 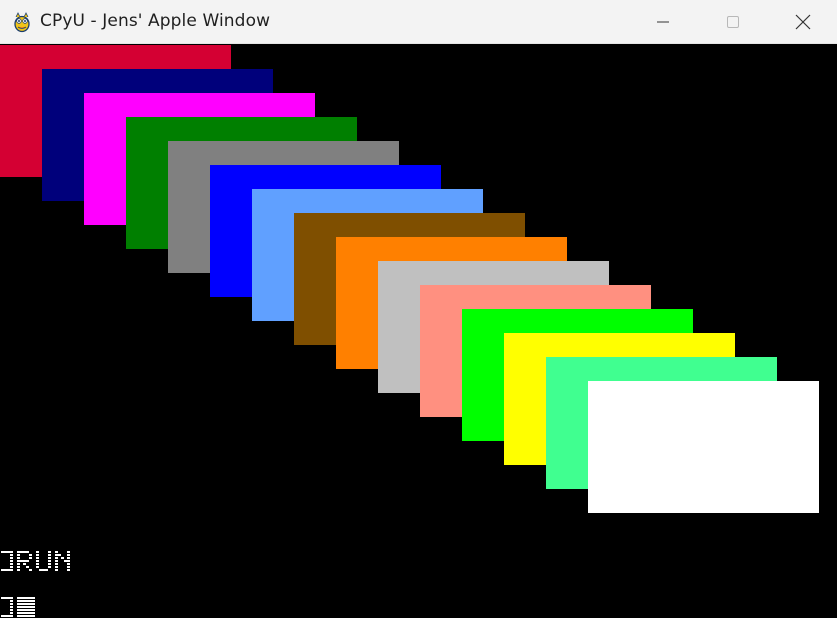 I want to click on minimize-button, so click(x=663, y=22).